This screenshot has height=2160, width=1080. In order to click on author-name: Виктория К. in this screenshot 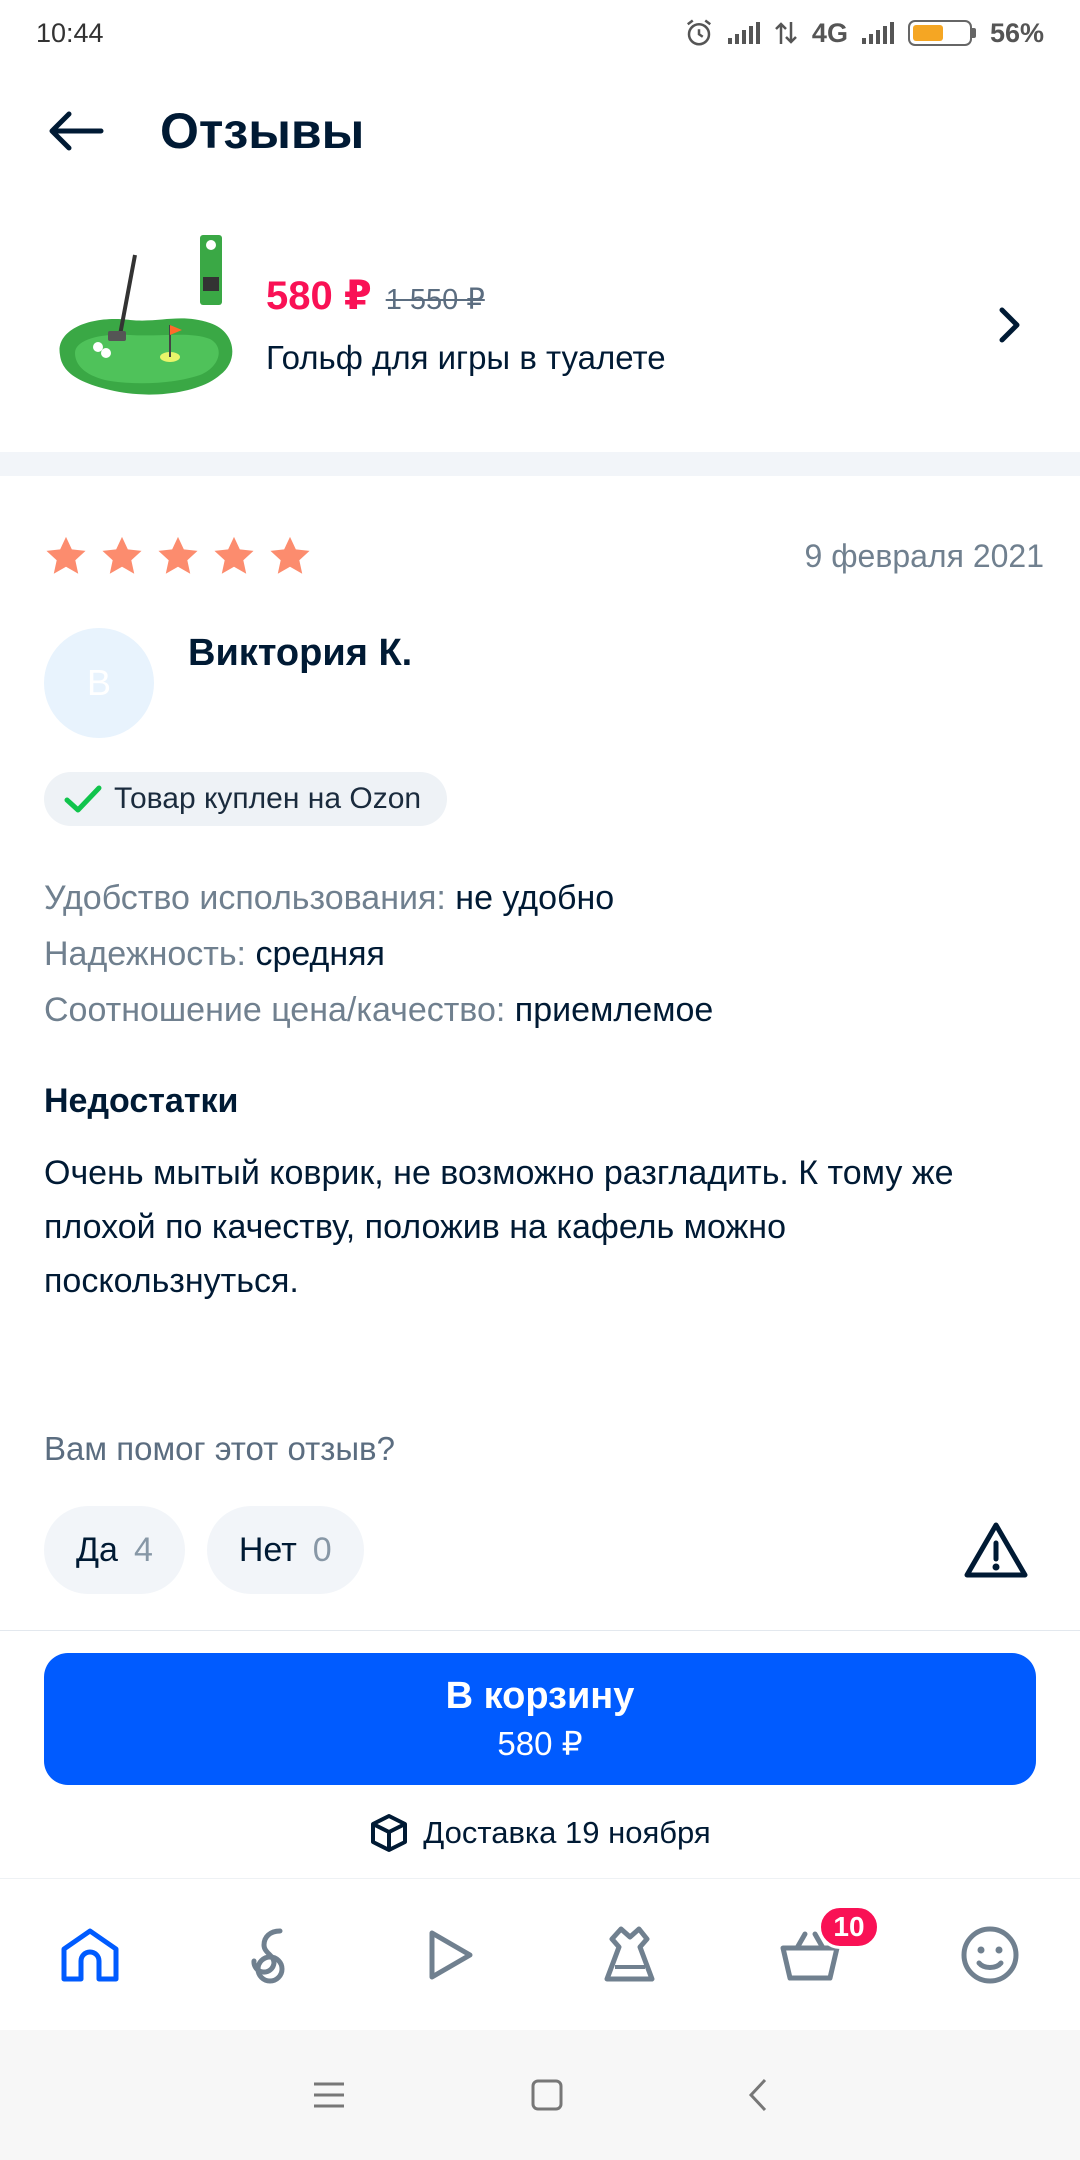, I will do `click(300, 653)`.